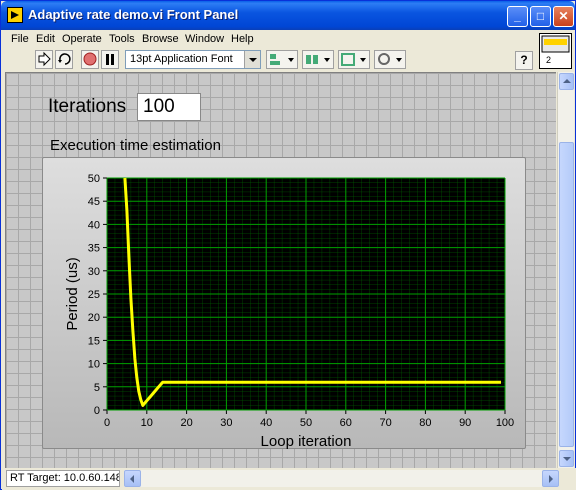 This screenshot has width=576, height=490. Describe the element at coordinates (566, 81) in the screenshot. I see `scroll-up-icon` at that location.